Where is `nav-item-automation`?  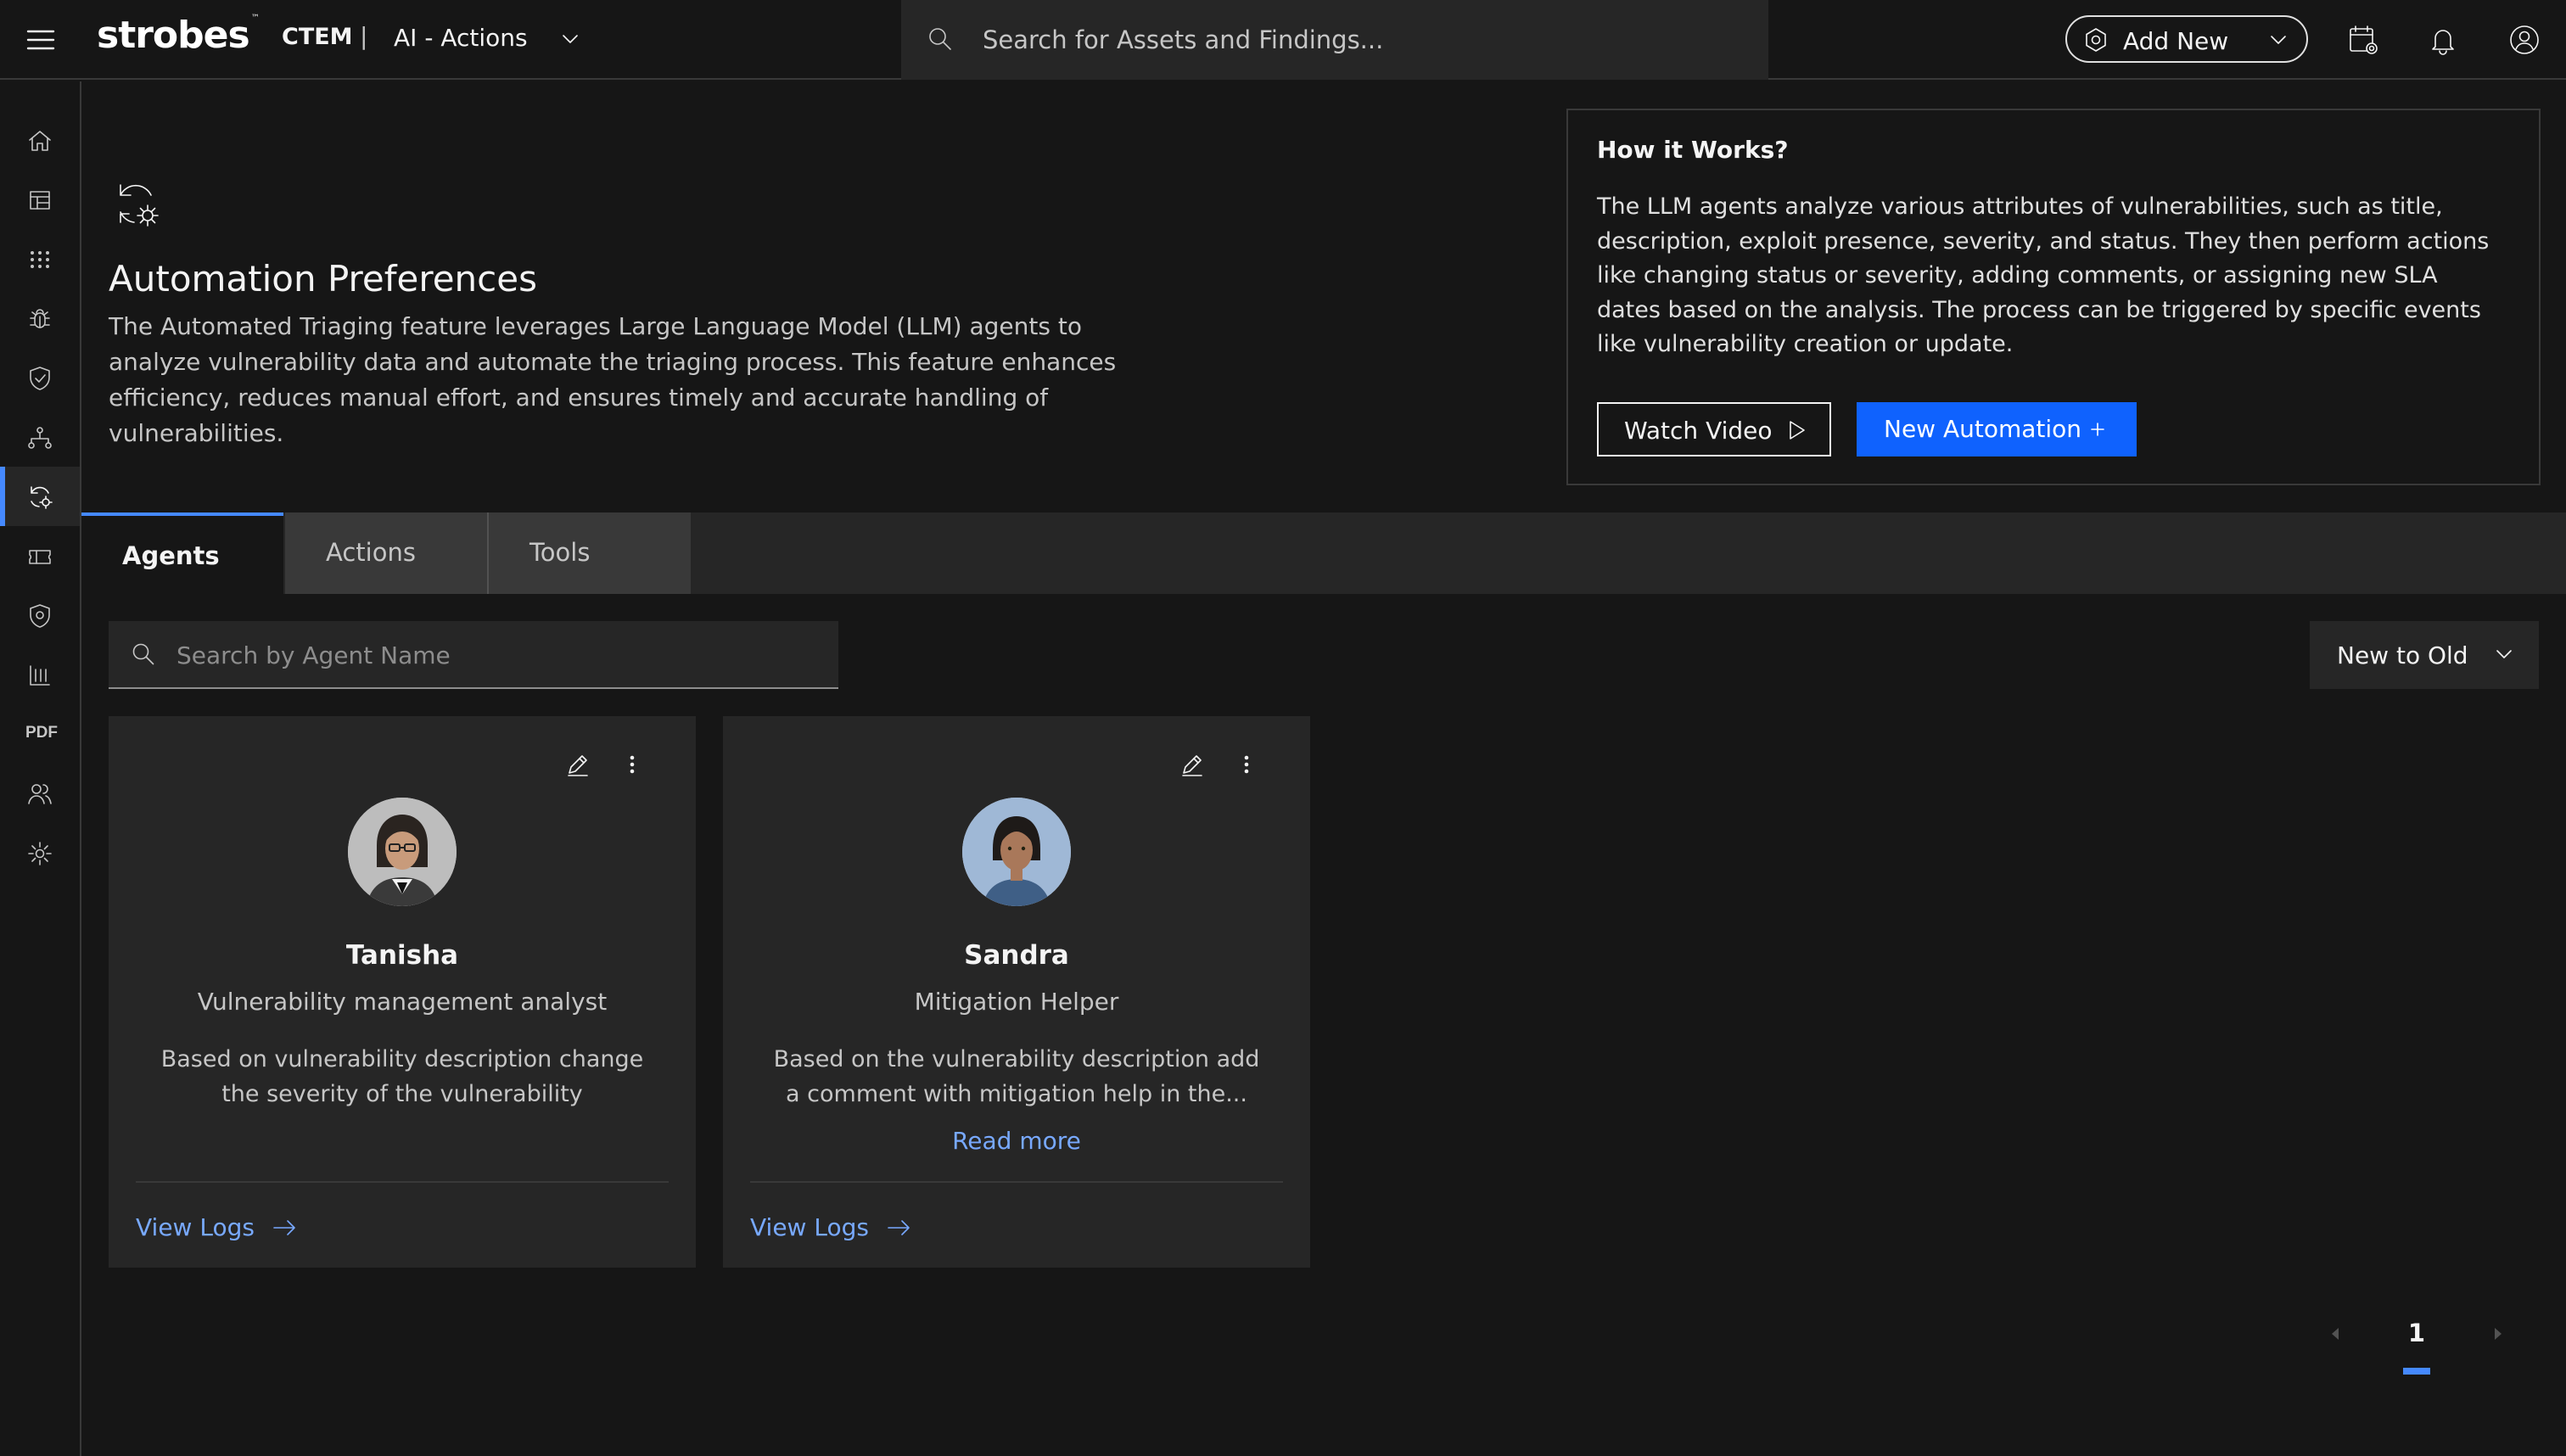
nav-item-automation is located at coordinates (40, 497).